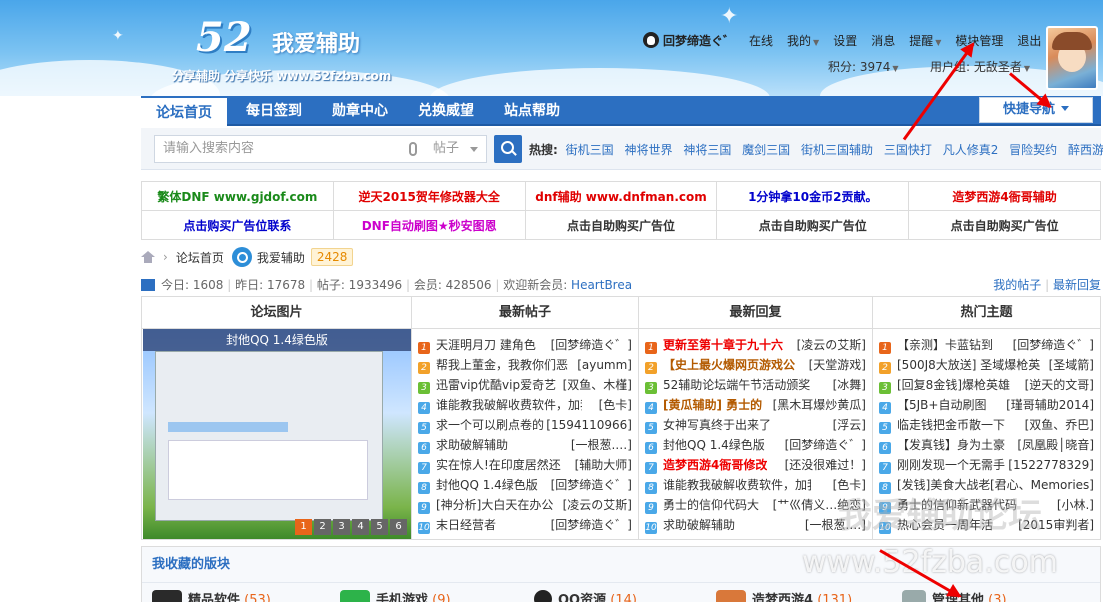  What do you see at coordinates (723, 345) in the screenshot?
I see `thread-title: 更新至第十章于九十六` at bounding box center [723, 345].